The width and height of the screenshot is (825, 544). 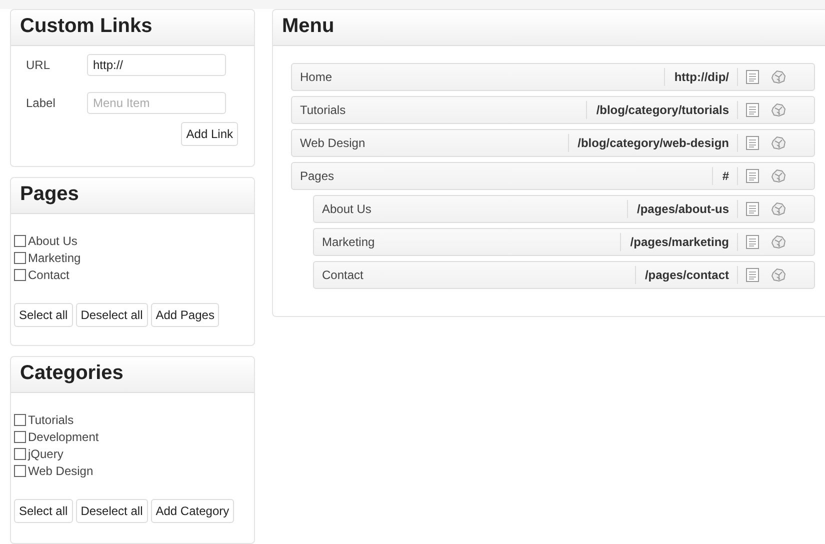 I want to click on menu-item: Pages #, so click(x=553, y=176).